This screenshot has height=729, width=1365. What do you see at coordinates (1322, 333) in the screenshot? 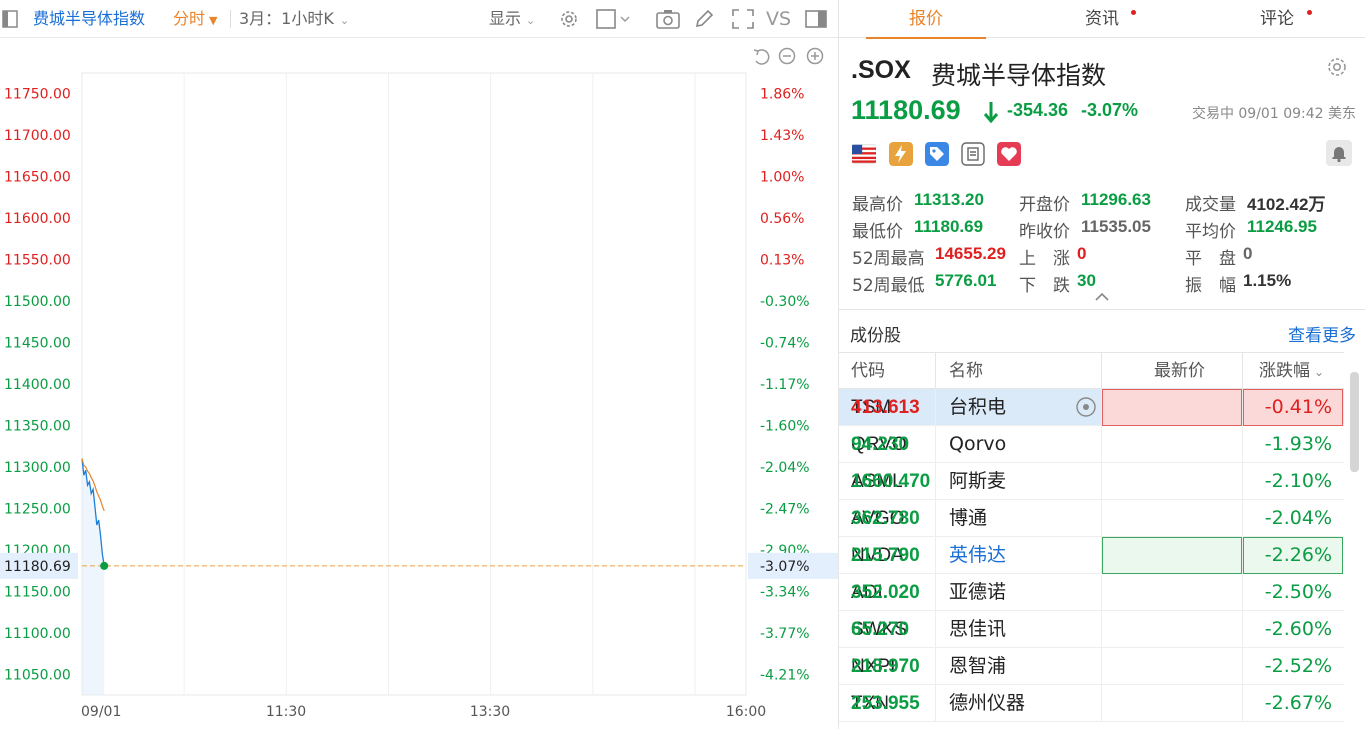
I see `view-more-link: 查看更多` at bounding box center [1322, 333].